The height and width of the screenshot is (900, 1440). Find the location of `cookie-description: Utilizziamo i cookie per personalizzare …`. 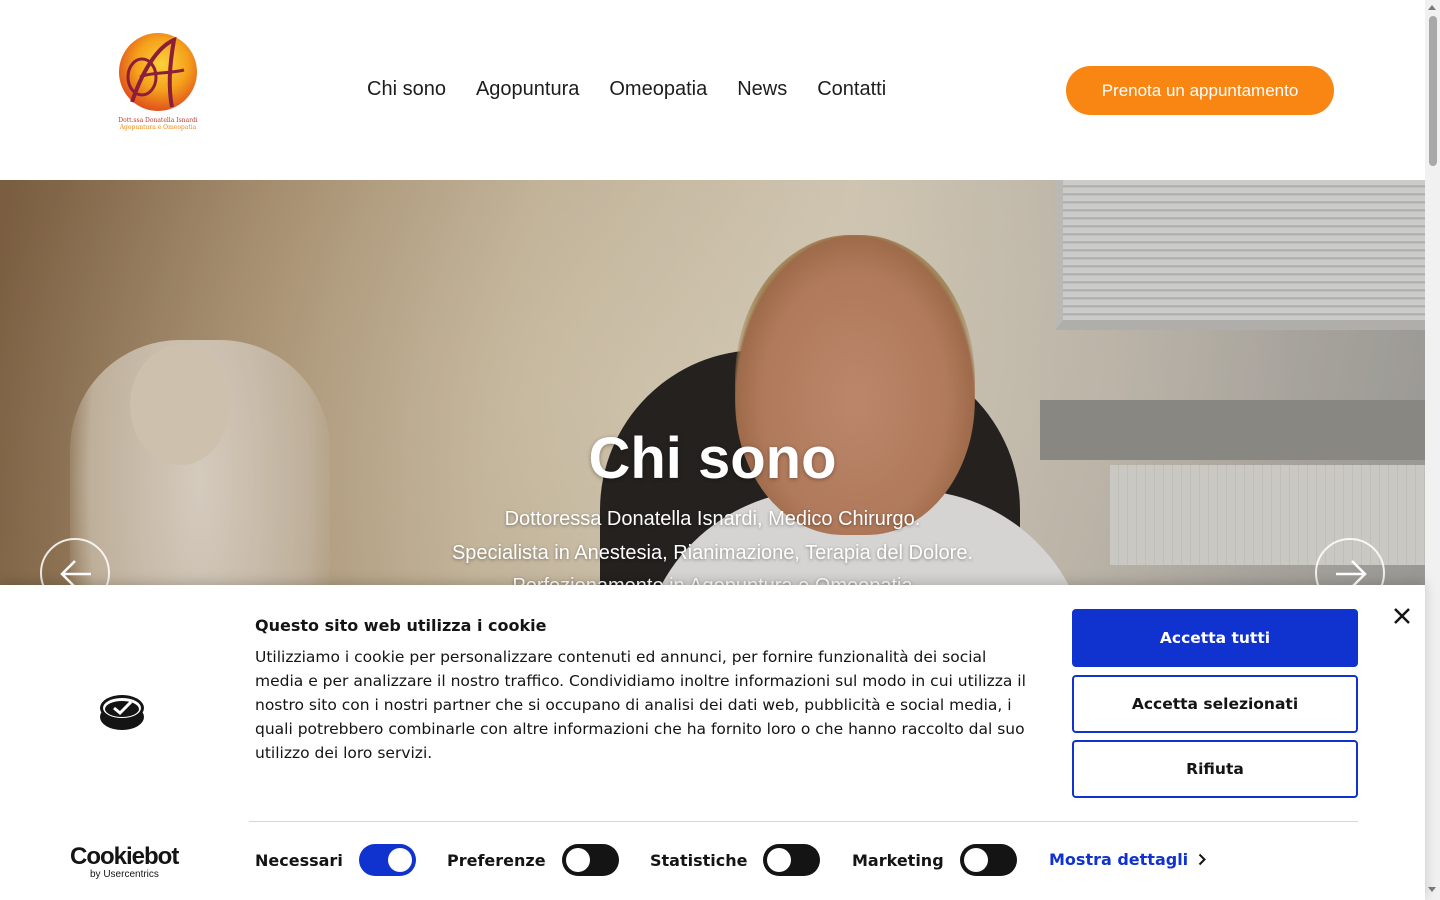

cookie-description: Utilizziamo i cookie per personalizzare … is located at coordinates (640, 705).